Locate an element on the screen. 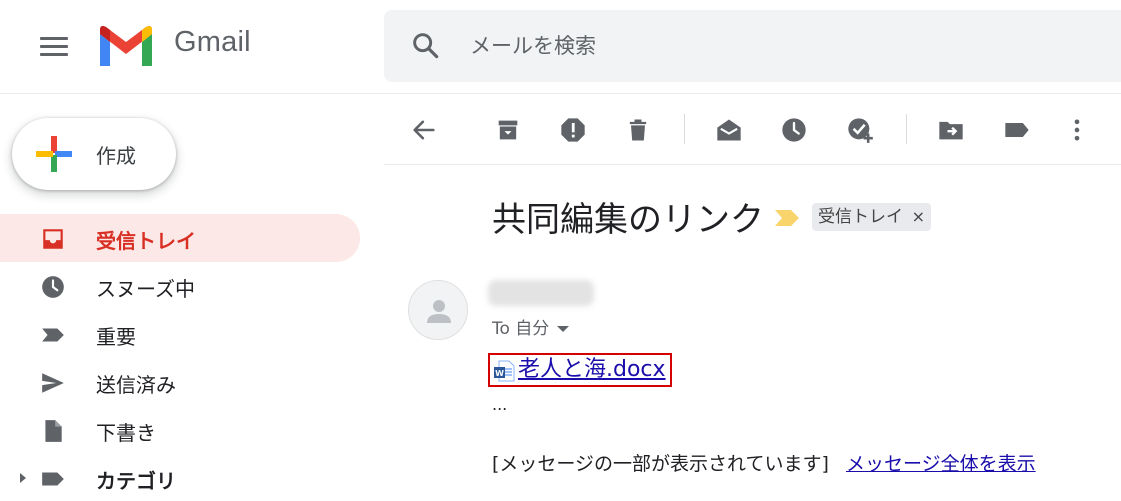  gmail-wordmark: Gmail is located at coordinates (212, 42).